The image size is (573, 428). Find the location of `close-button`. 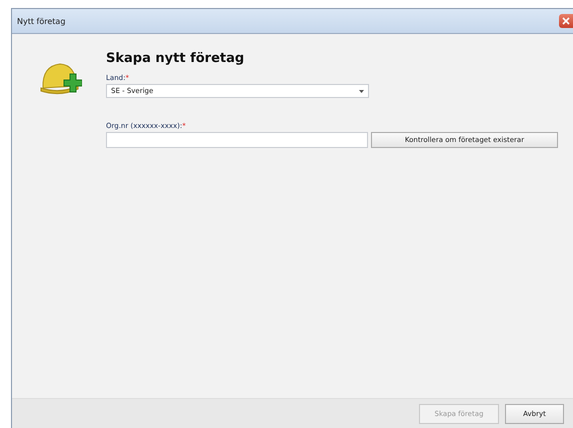

close-button is located at coordinates (566, 21).